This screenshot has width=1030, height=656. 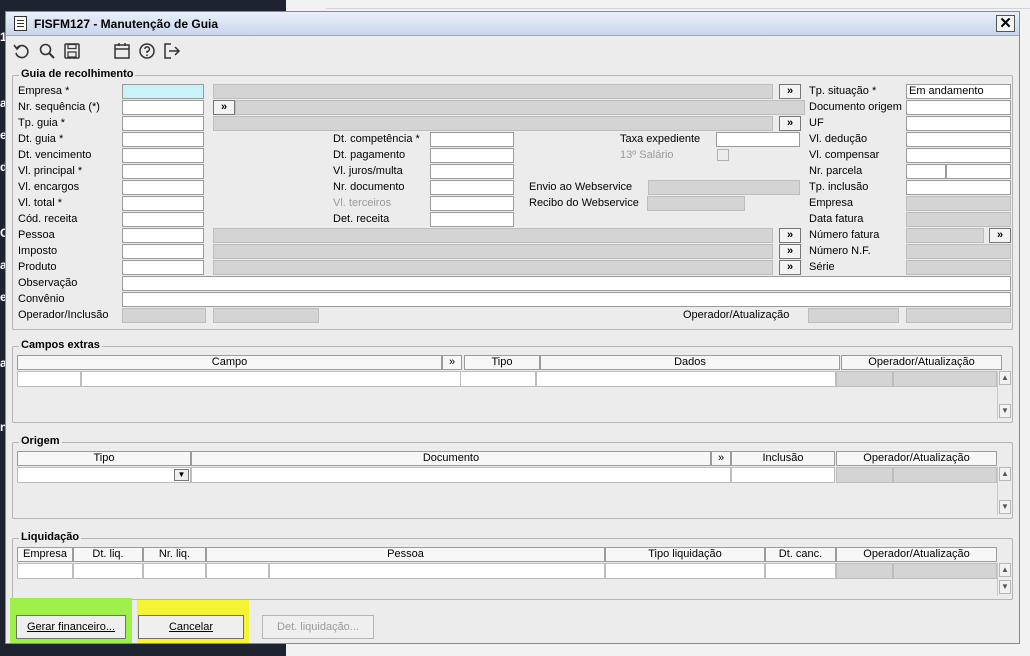 I want to click on nr-parcela-input, so click(x=926, y=171).